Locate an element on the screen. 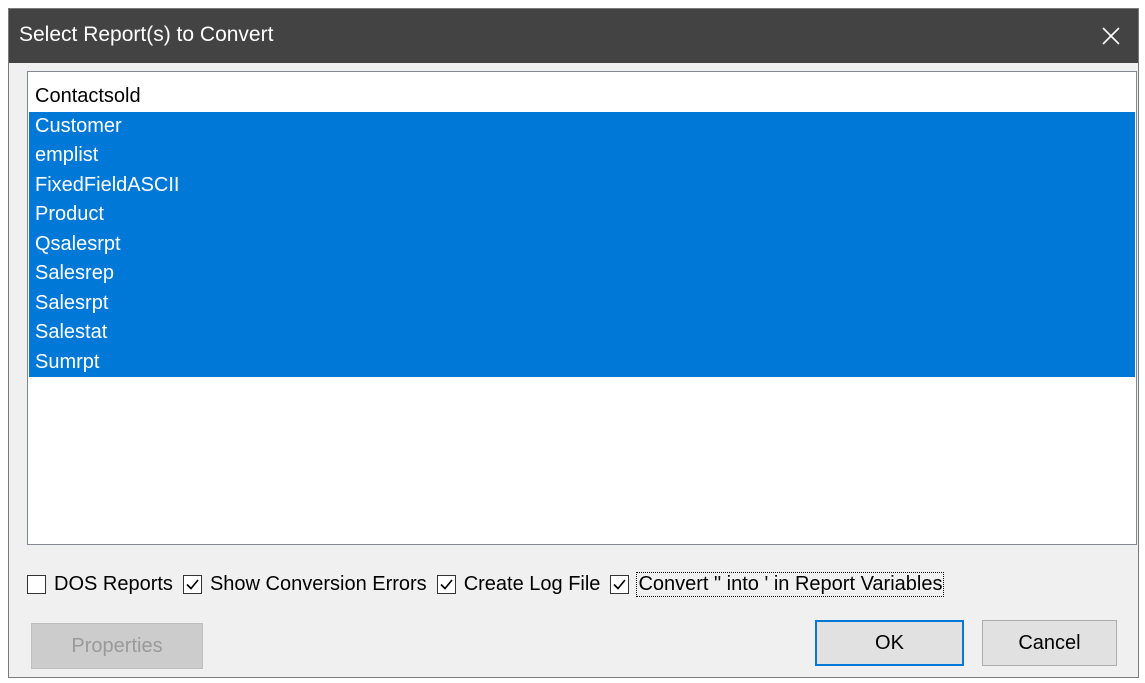 Image resolution: width=1145 pixels, height=683 pixels. list-item: Sumrpt is located at coordinates (582, 362).